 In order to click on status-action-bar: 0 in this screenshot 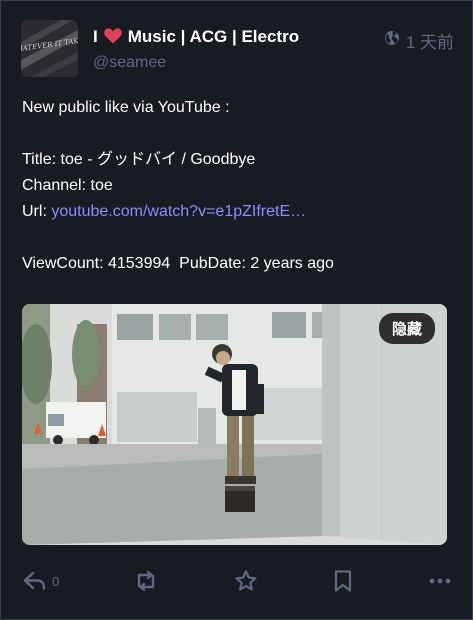, I will do `click(237, 581)`.